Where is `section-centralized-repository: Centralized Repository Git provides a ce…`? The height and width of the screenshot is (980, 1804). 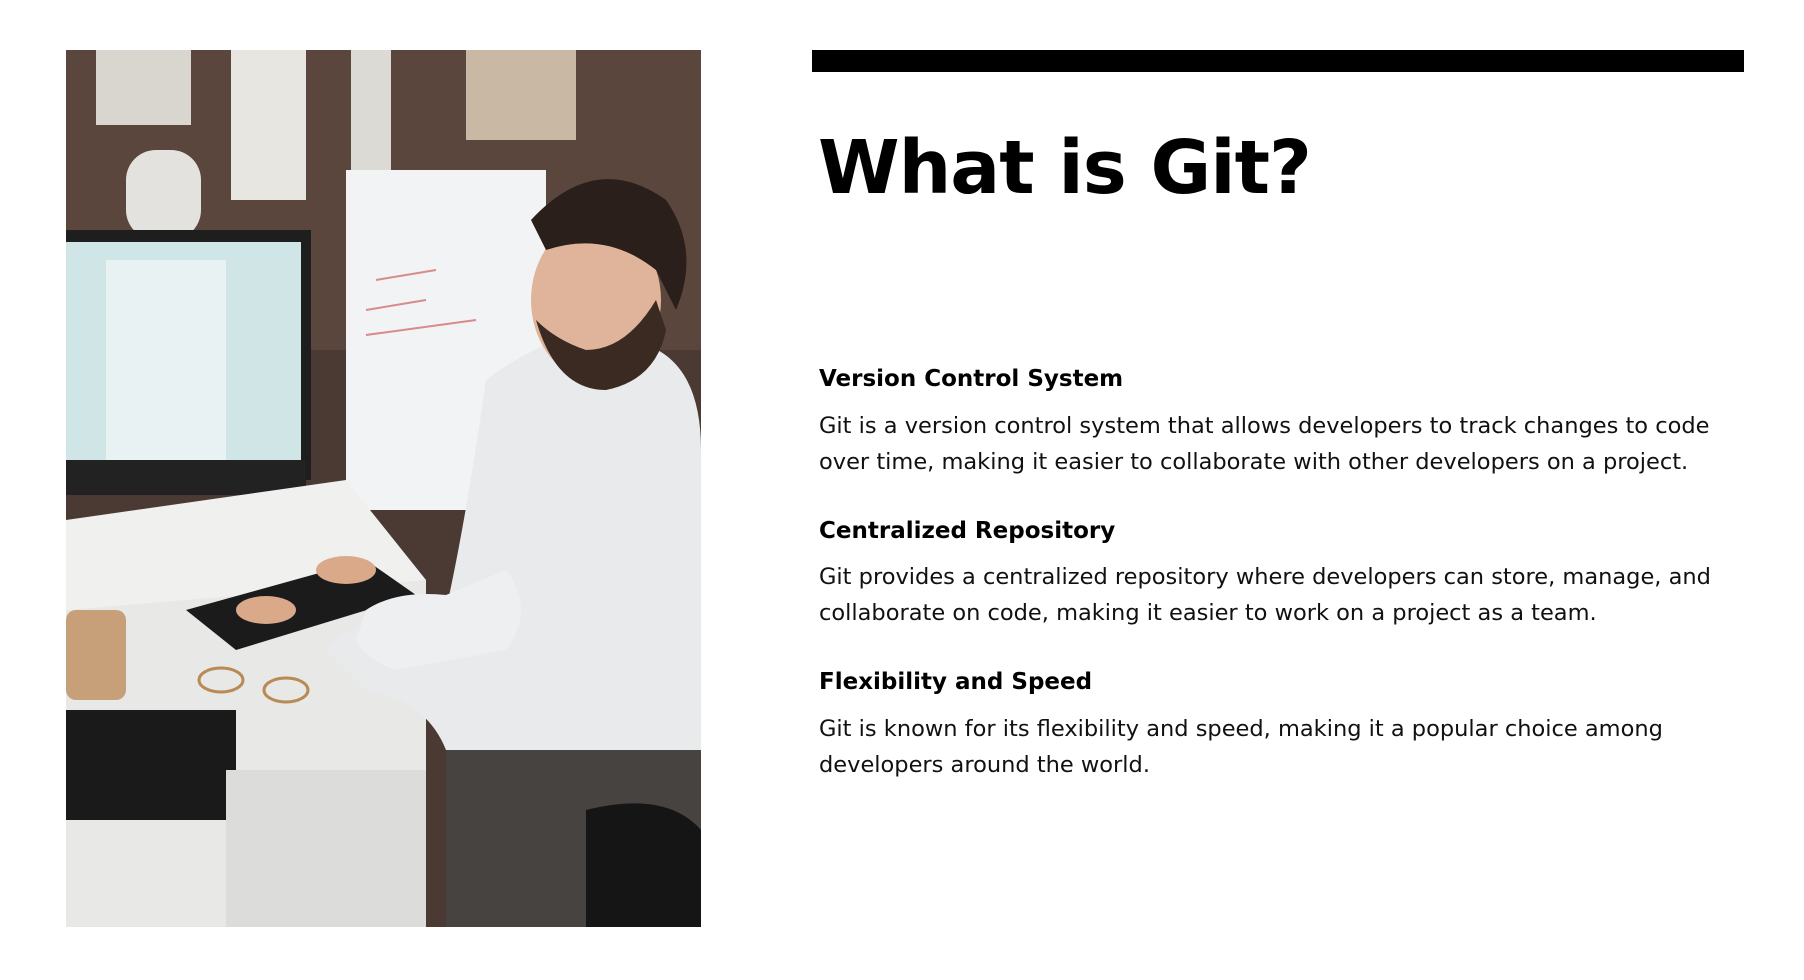 section-centralized-repository: Centralized Repository Git provides a ce… is located at coordinates (1279, 575).